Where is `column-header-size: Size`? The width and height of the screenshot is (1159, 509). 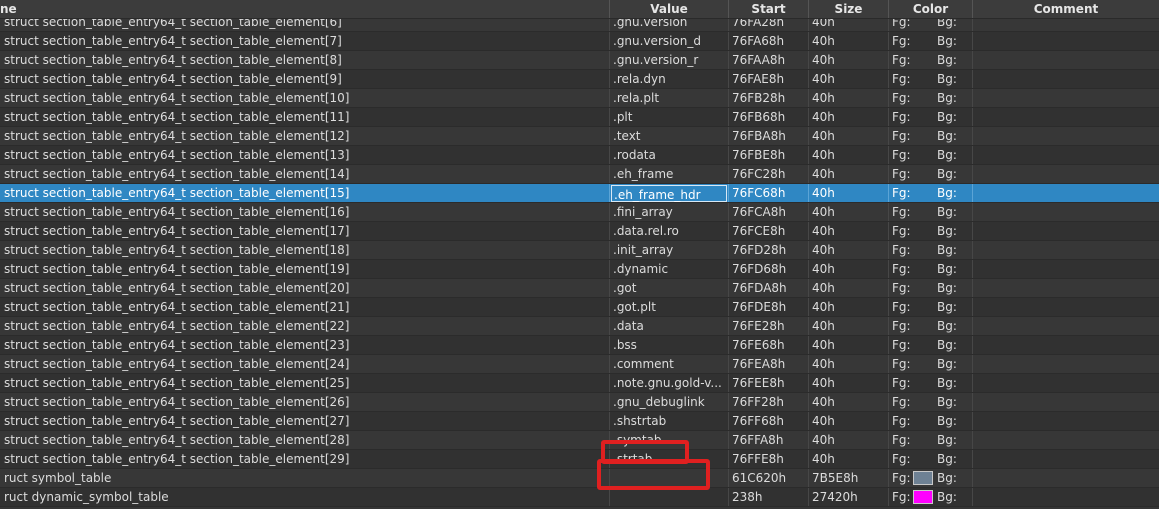 column-header-size: Size is located at coordinates (849, 9).